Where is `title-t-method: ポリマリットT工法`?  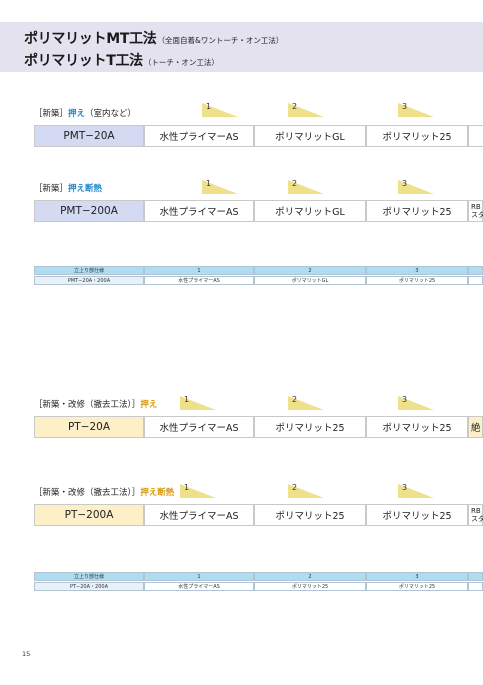 title-t-method: ポリマリットT工法 is located at coordinates (83, 61).